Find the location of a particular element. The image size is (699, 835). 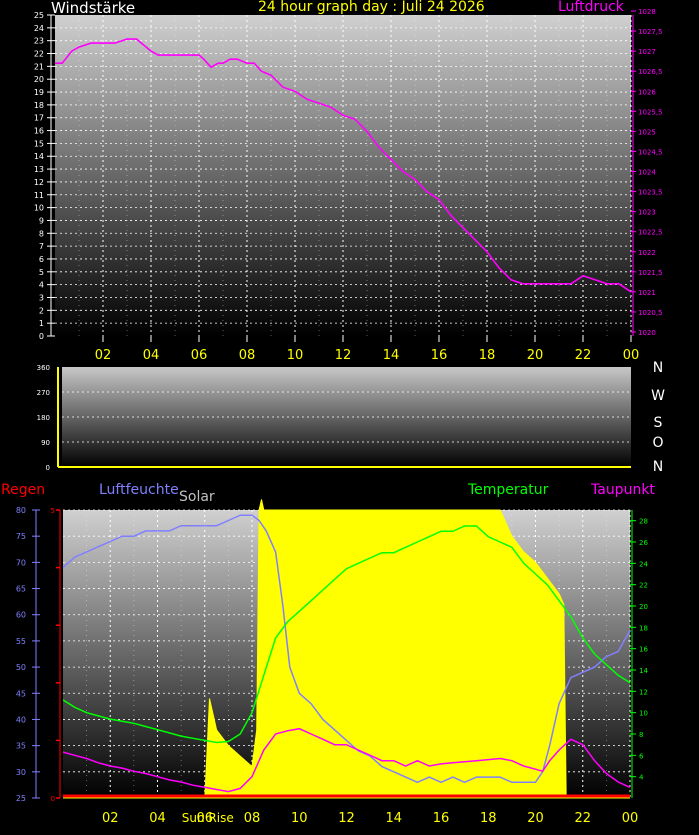

direction-tick-label: 0 is located at coordinates (48, 468).